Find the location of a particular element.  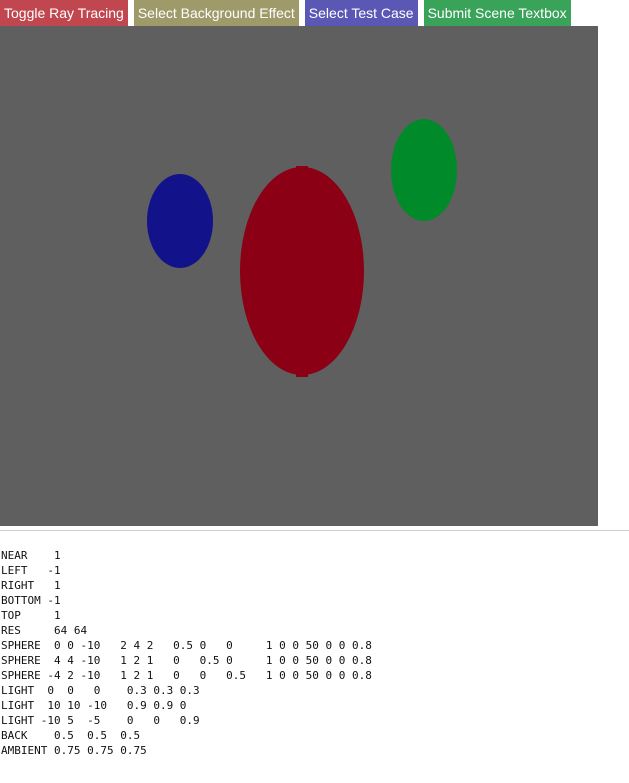

select-background-effect-button: Select Background Effect is located at coordinates (216, 13).